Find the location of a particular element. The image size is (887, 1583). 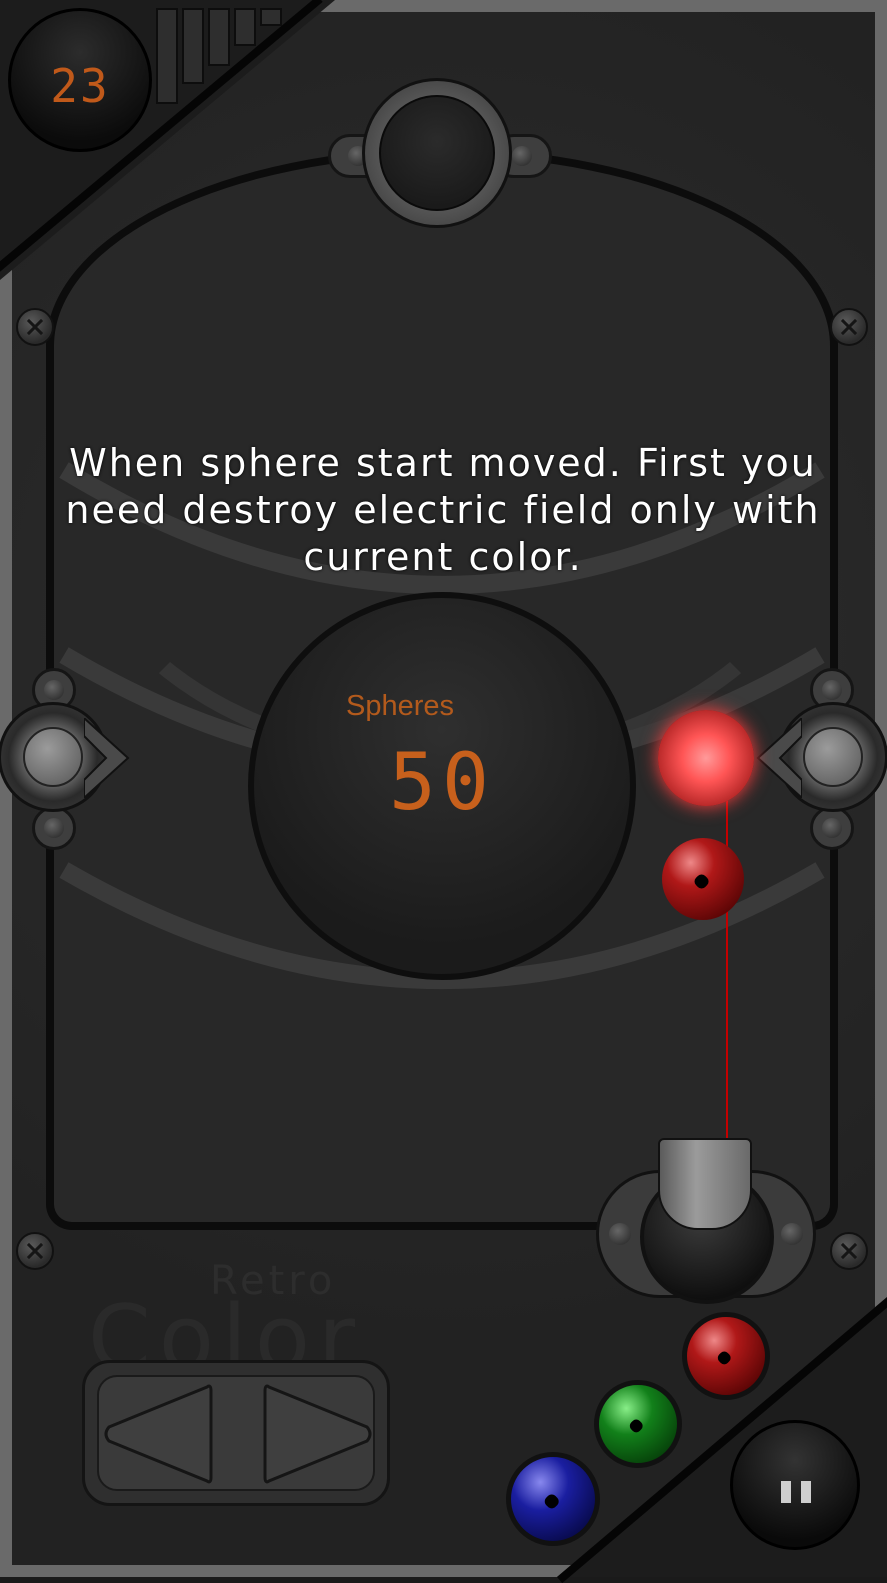

top-emitter-core is located at coordinates (437, 153).